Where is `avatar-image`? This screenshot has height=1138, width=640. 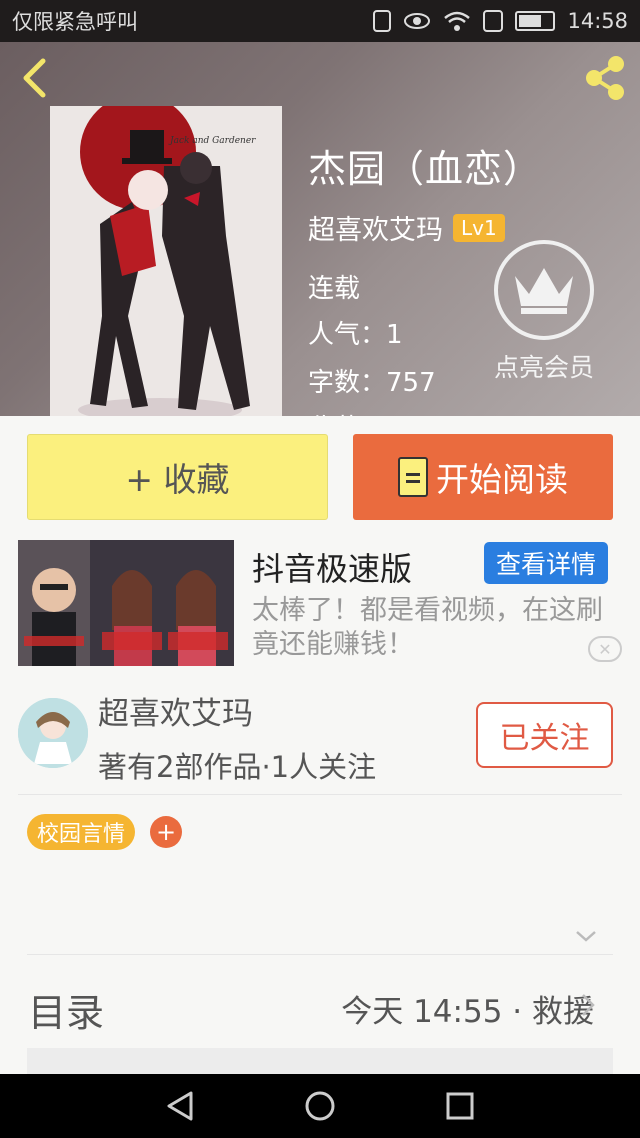
avatar-image is located at coordinates (53, 733).